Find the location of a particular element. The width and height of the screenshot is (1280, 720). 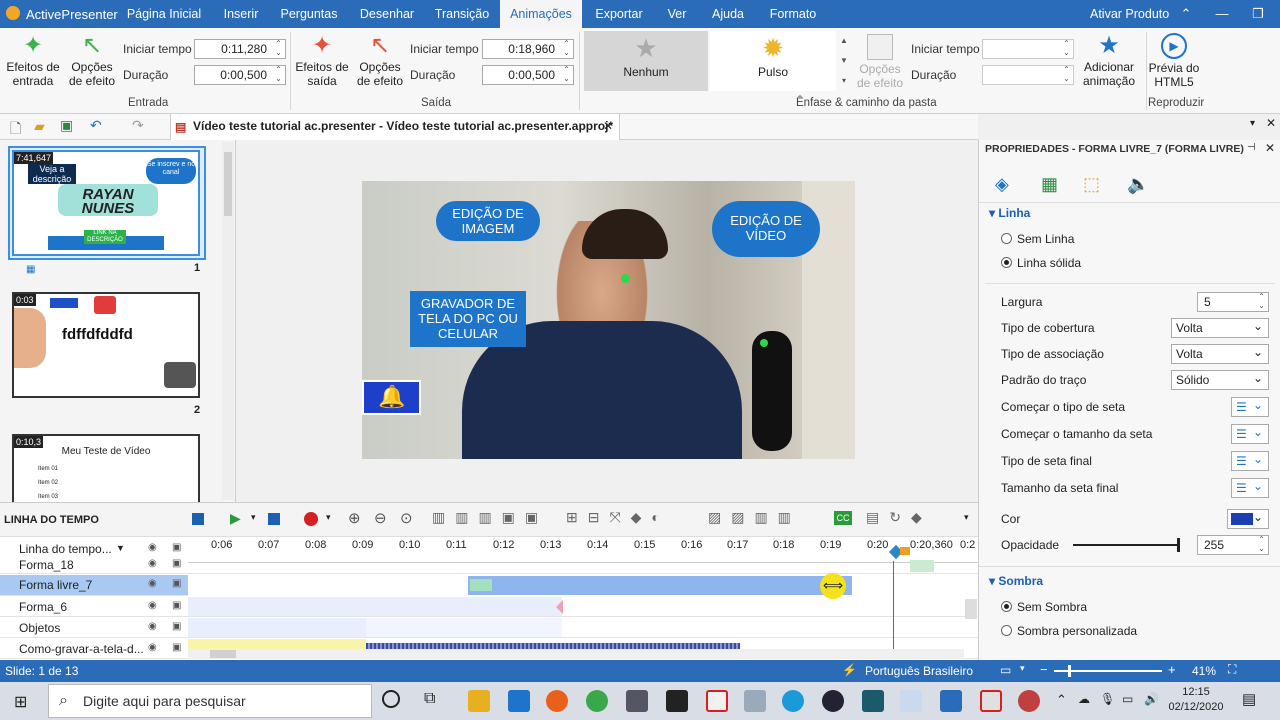

zoom-in-icon: ⊕ is located at coordinates (354, 518).